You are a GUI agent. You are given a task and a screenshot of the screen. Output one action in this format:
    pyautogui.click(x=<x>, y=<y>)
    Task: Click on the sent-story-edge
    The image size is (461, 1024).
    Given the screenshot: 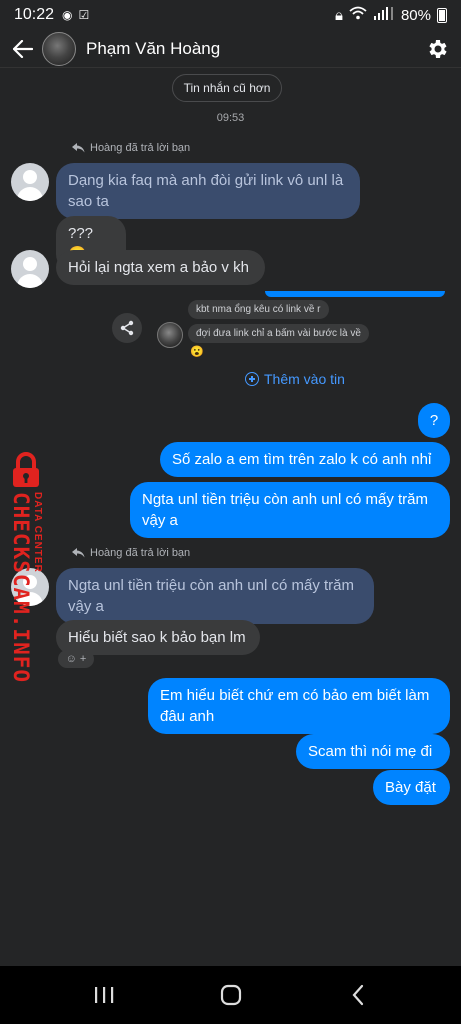 What is the action you would take?
    pyautogui.click(x=355, y=294)
    